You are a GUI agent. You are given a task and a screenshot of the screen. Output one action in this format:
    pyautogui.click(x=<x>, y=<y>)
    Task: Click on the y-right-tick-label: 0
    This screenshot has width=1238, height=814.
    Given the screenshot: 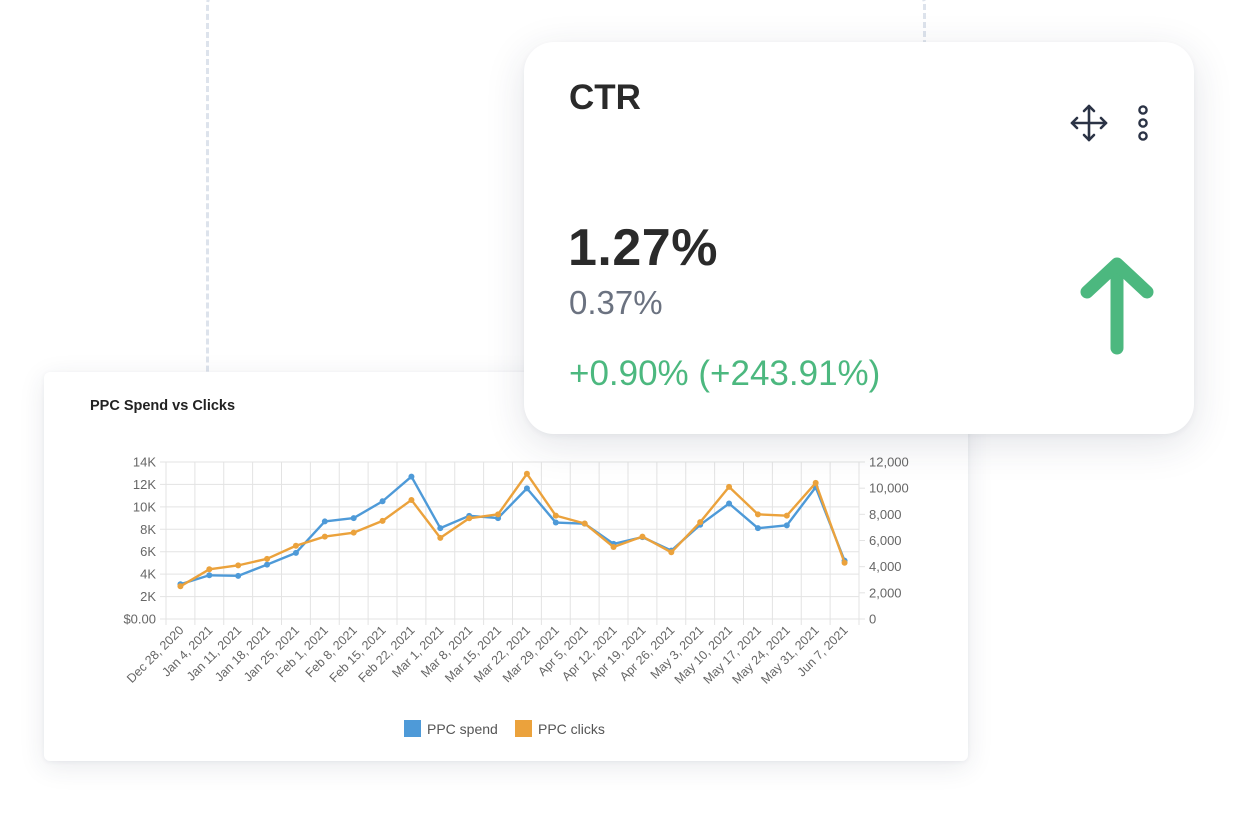 What is the action you would take?
    pyautogui.click(x=872, y=619)
    